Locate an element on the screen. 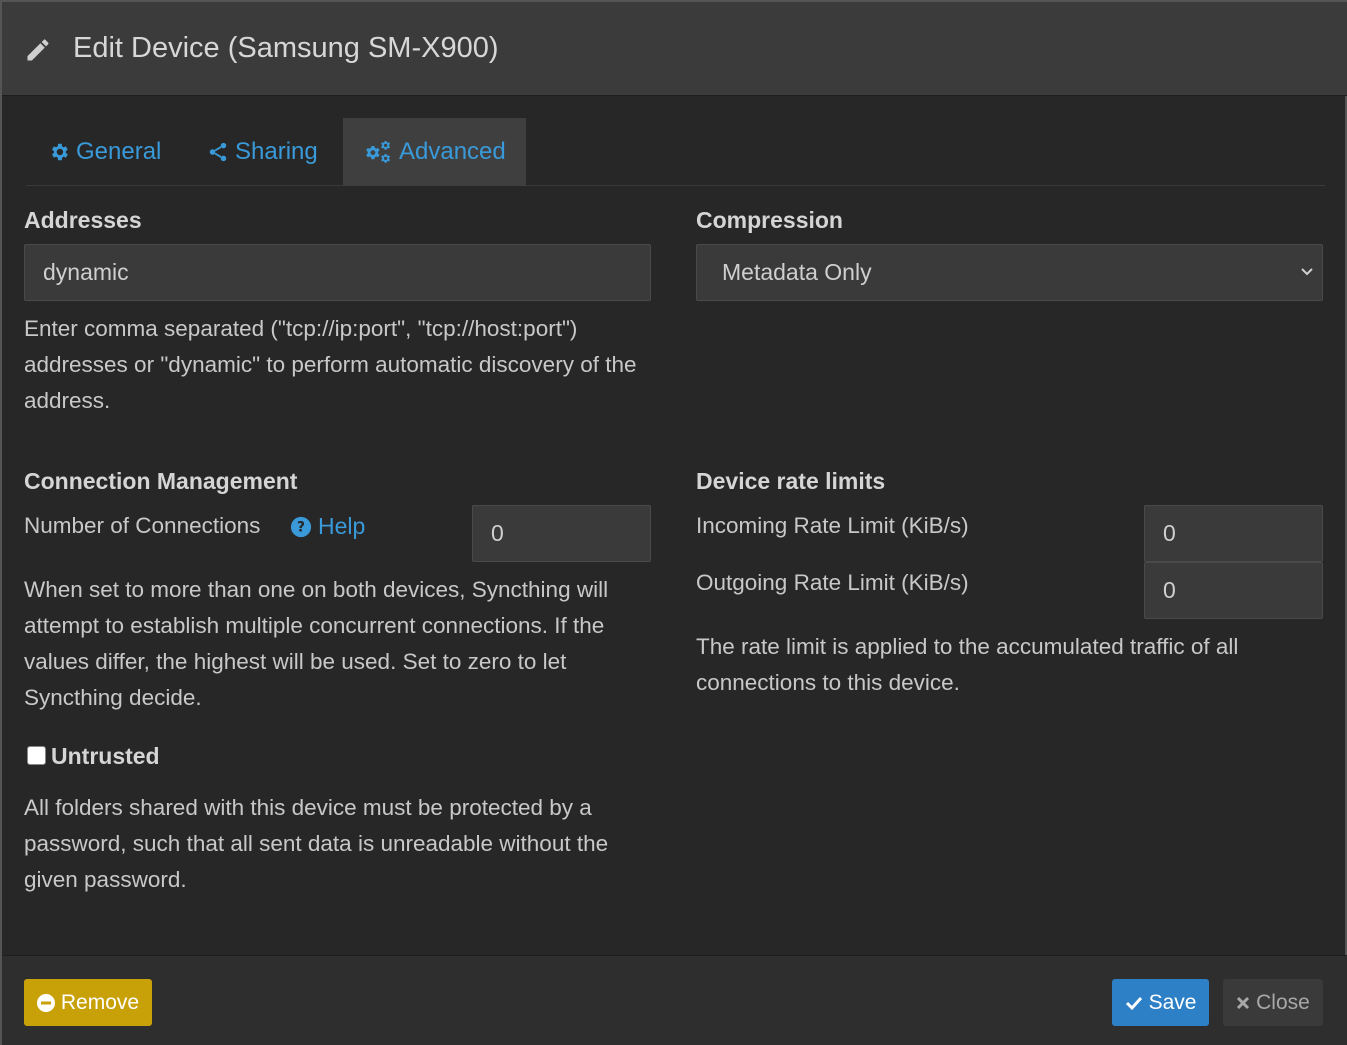 This screenshot has height=1045, width=1347. question-circle-icon: ? is located at coordinates (301, 526).